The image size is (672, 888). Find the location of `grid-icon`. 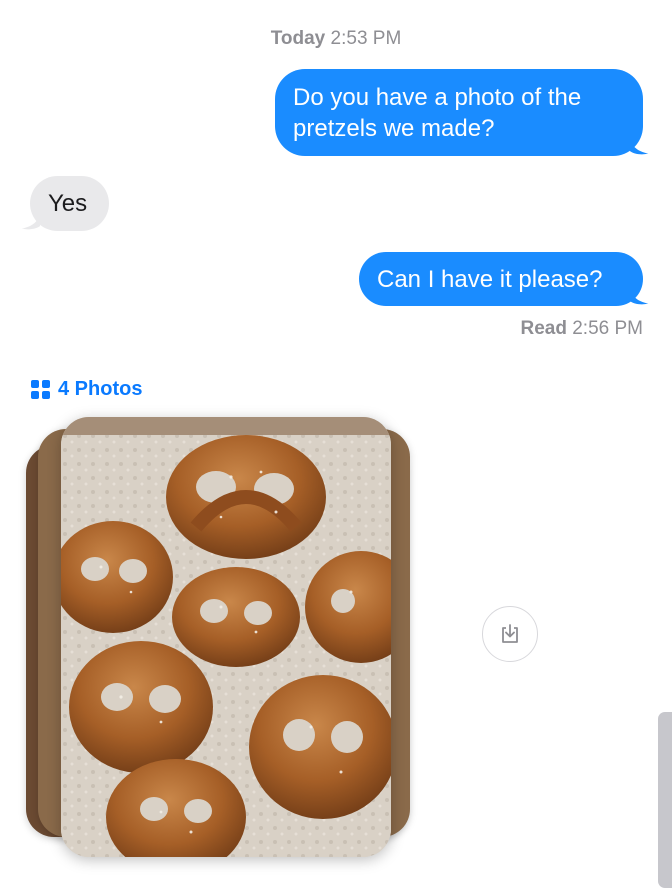

grid-icon is located at coordinates (40, 389).